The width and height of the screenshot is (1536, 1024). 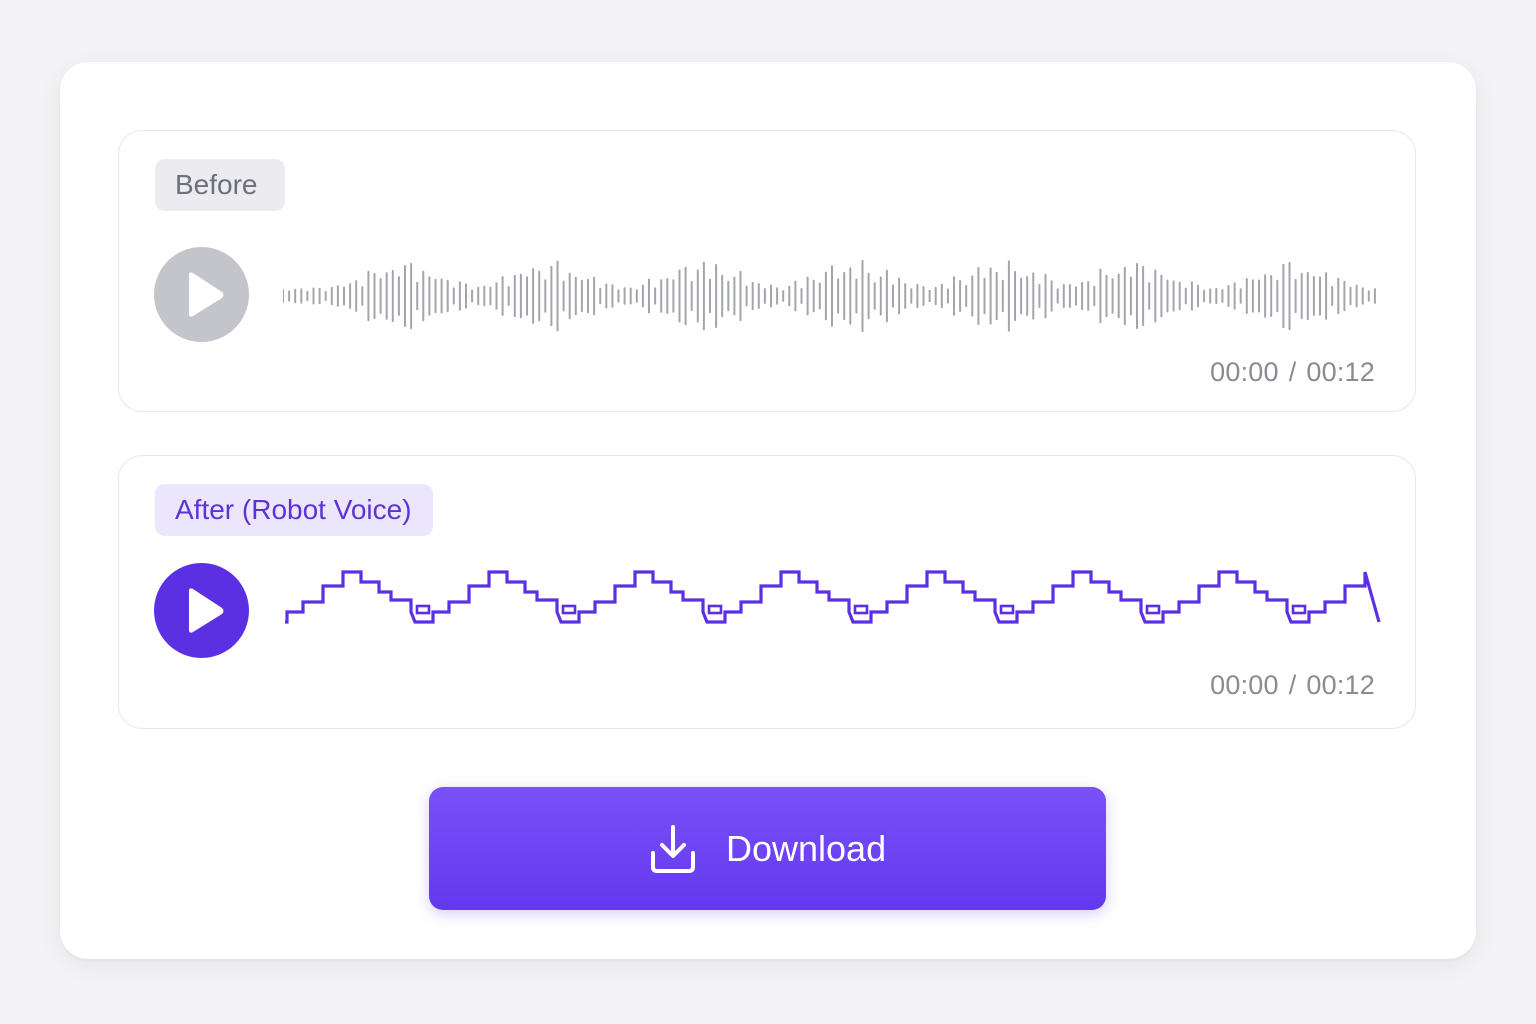 I want to click on after-time-total: 00:12, so click(x=1340, y=685).